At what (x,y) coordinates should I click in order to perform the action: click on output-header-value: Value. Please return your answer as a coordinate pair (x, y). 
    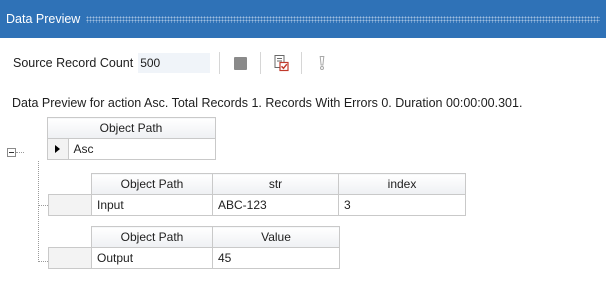
    Looking at the image, I should click on (276, 237).